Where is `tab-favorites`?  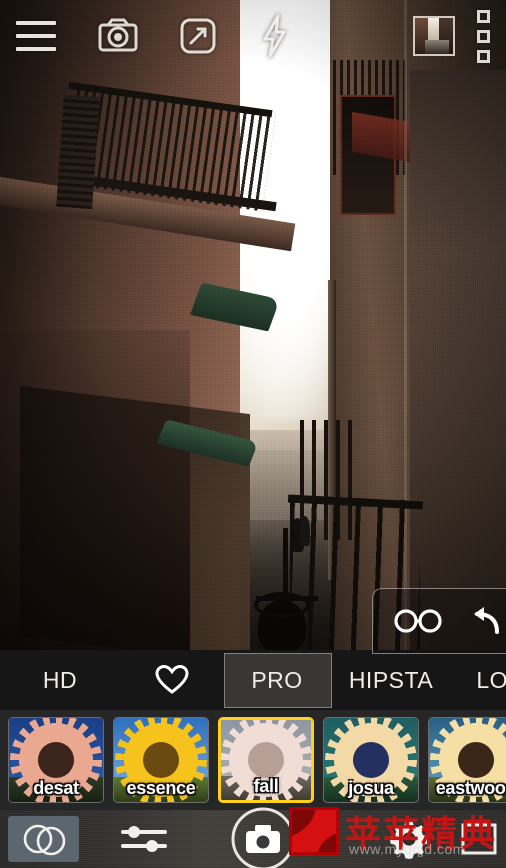
tab-favorites is located at coordinates (172, 680).